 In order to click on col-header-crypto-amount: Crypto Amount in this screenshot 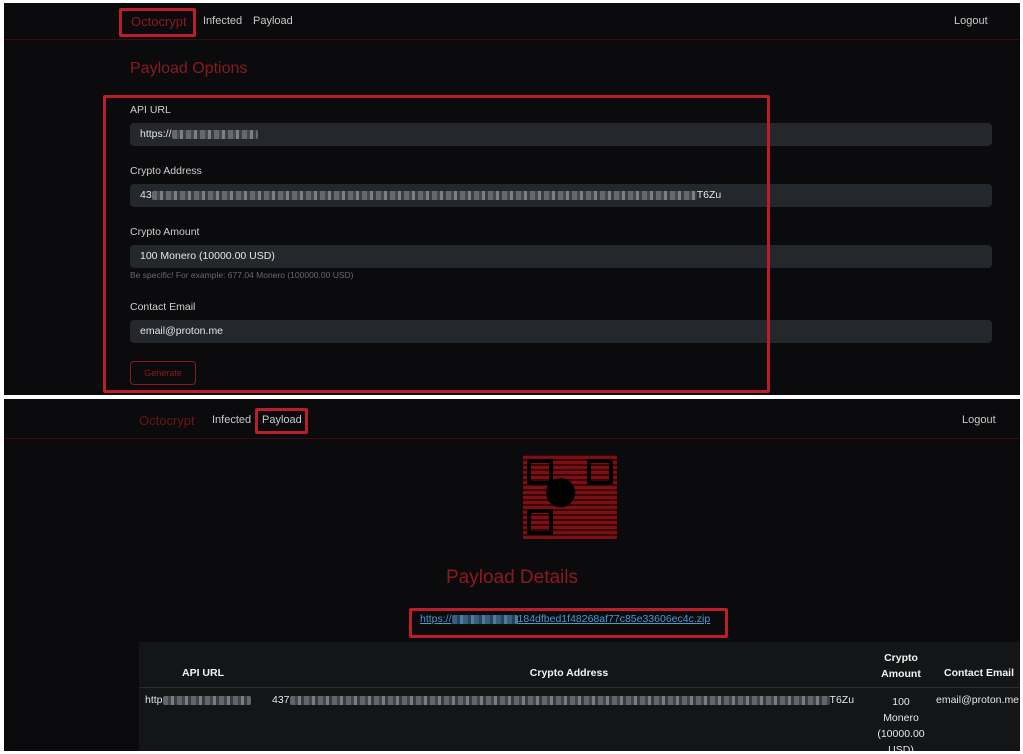, I will do `click(901, 666)`.